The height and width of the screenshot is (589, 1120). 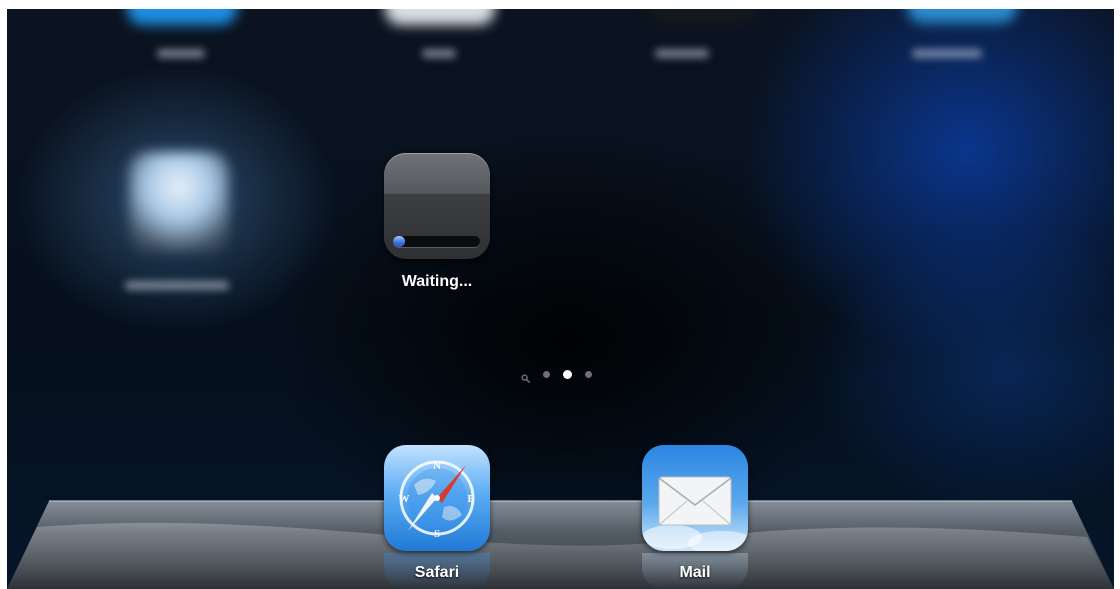 I want to click on mail-label: Mail, so click(x=695, y=572).